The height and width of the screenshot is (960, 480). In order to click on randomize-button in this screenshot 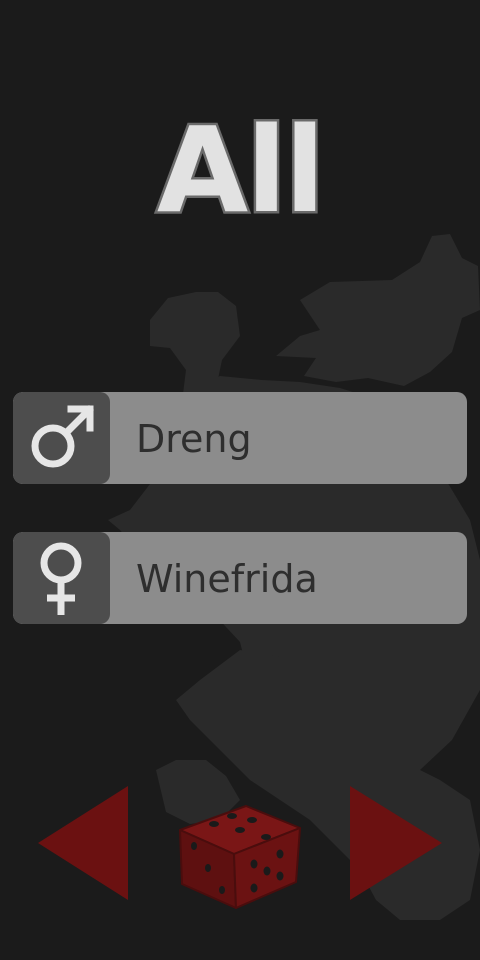, I will do `click(239, 844)`.